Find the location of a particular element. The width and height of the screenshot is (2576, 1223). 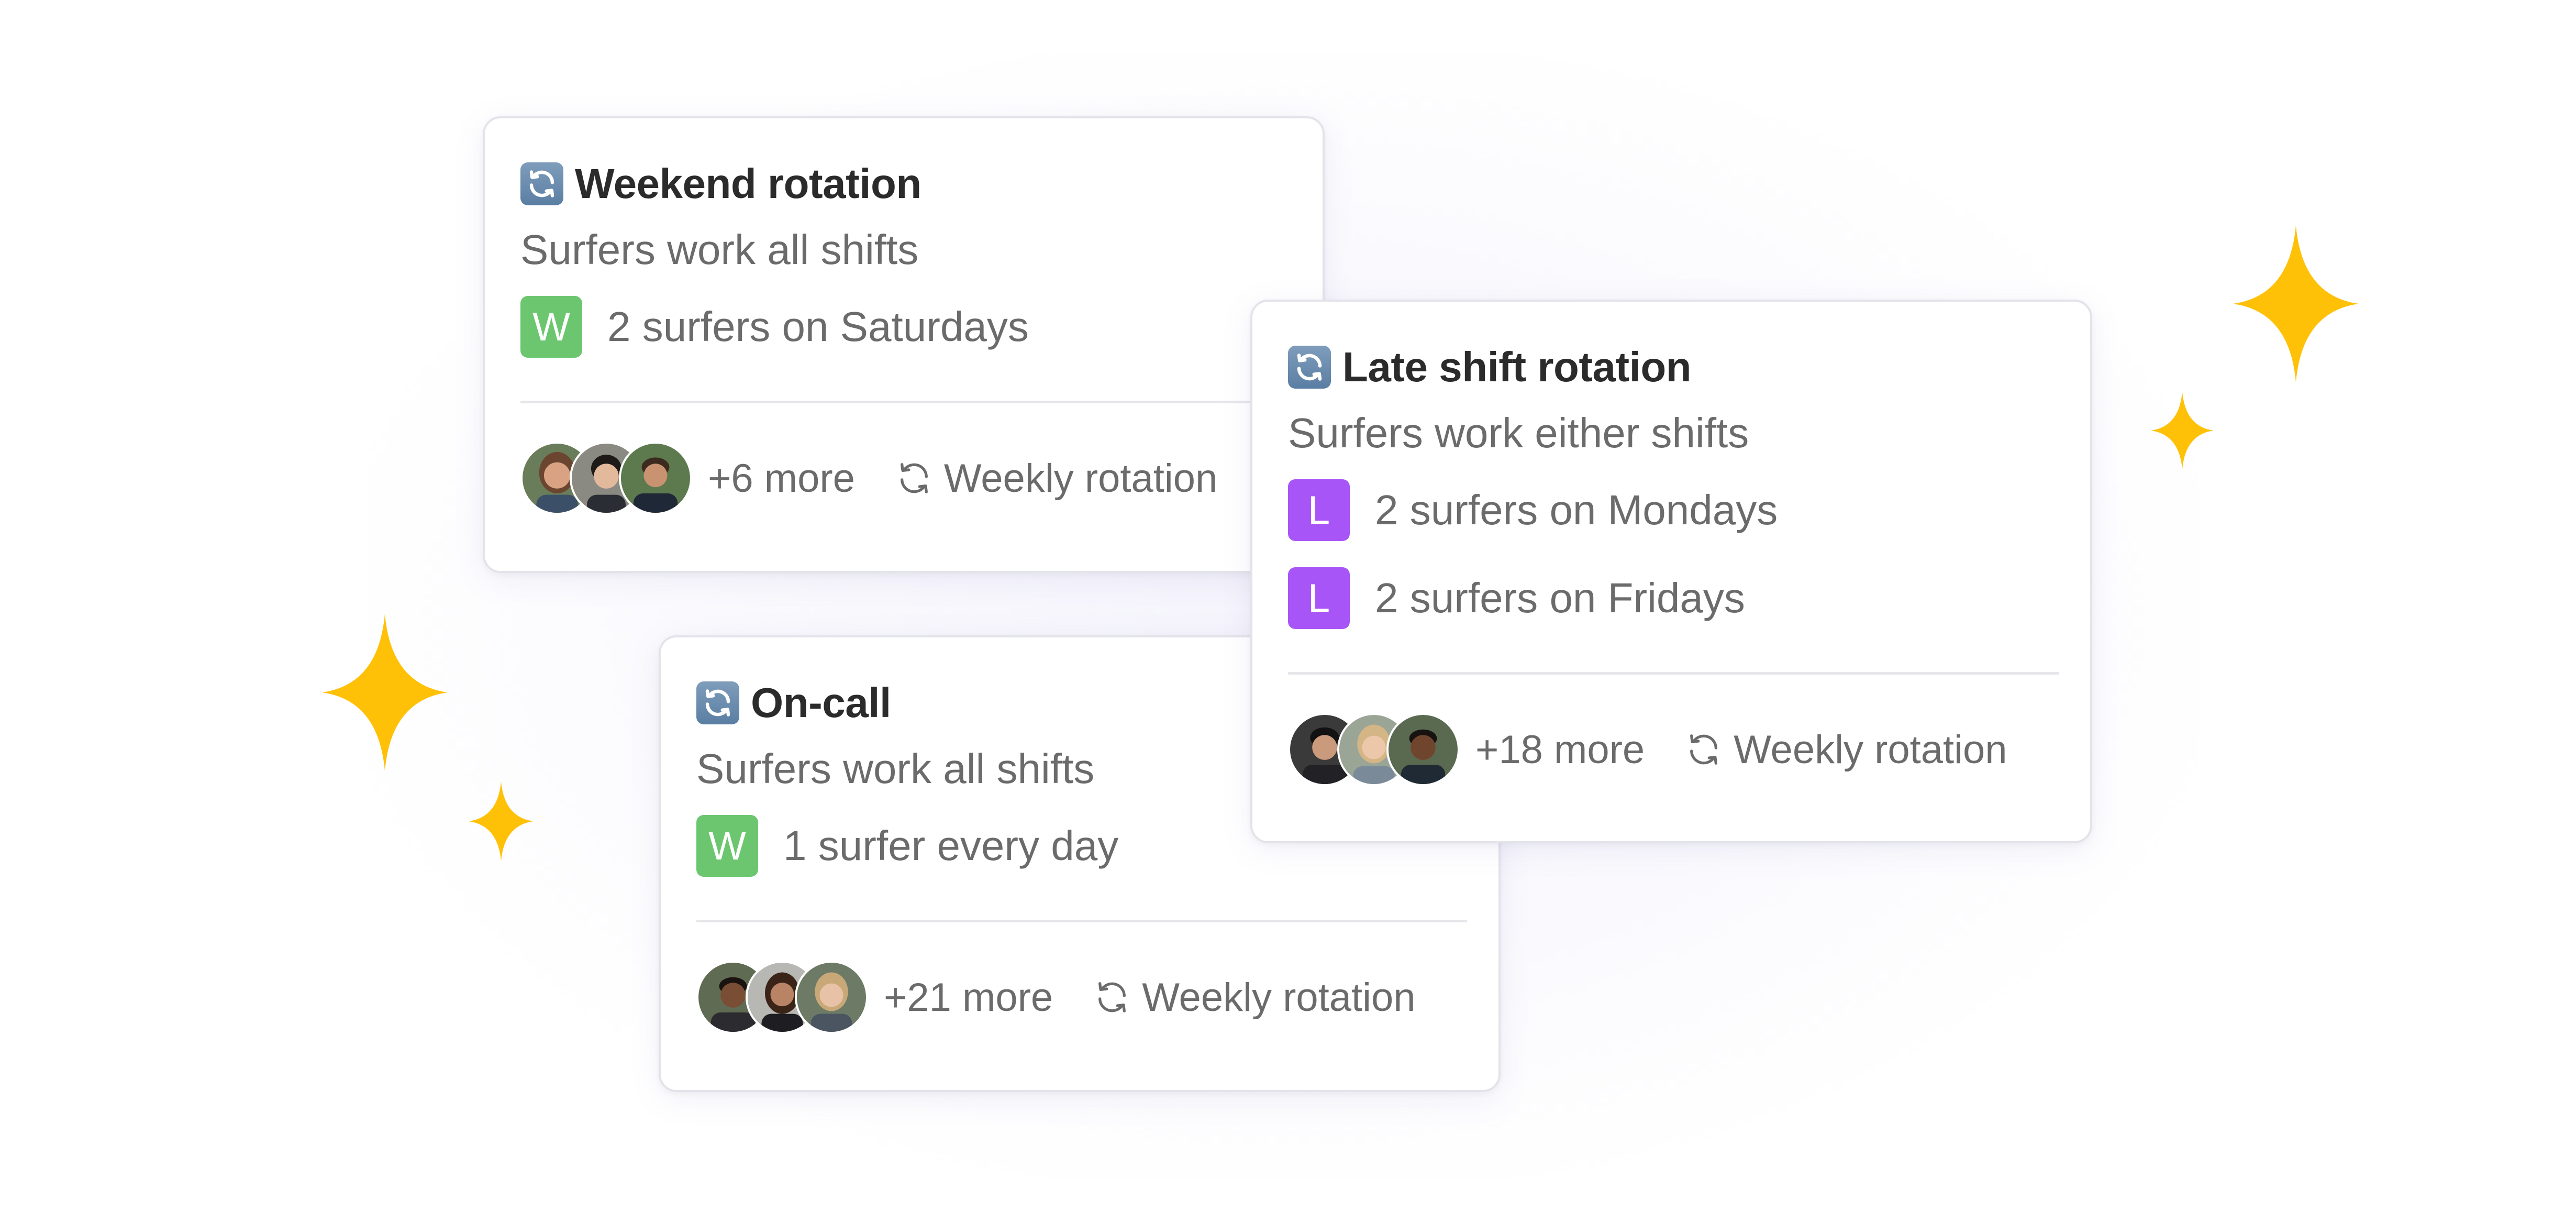

shift-row: L 2 surfers on Fridays is located at coordinates (1673, 598).